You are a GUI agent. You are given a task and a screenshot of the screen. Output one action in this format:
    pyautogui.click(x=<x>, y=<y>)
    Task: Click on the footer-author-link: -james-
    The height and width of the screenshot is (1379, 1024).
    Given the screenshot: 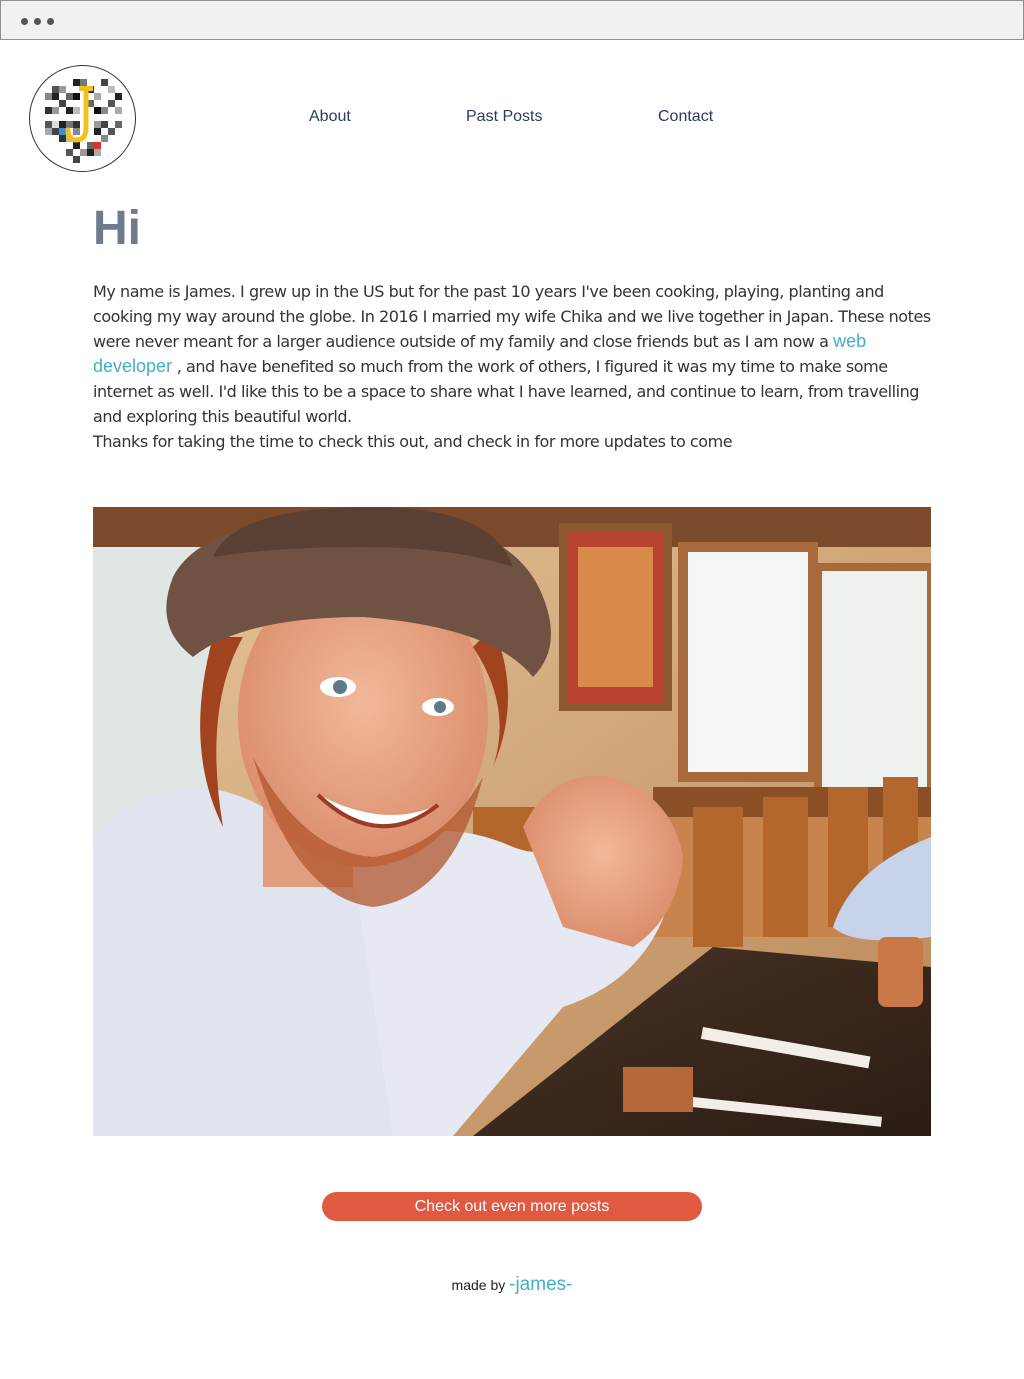 What is the action you would take?
    pyautogui.click(x=540, y=1284)
    